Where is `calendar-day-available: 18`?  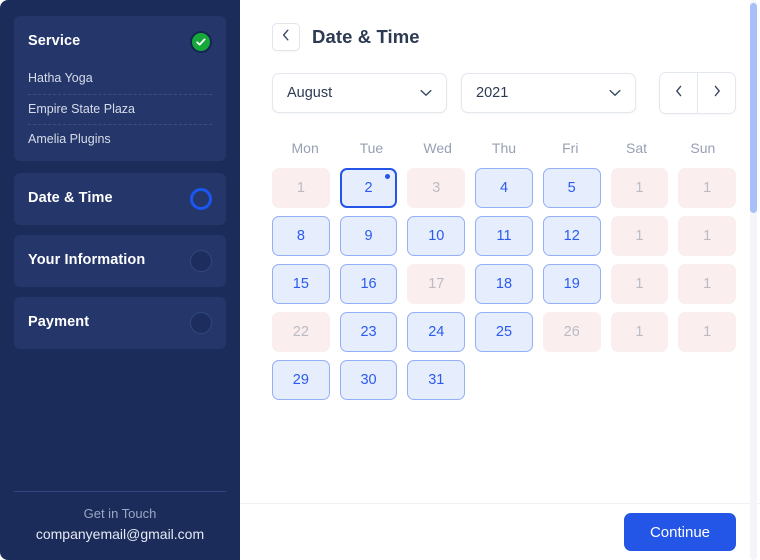 calendar-day-available: 18 is located at coordinates (504, 284).